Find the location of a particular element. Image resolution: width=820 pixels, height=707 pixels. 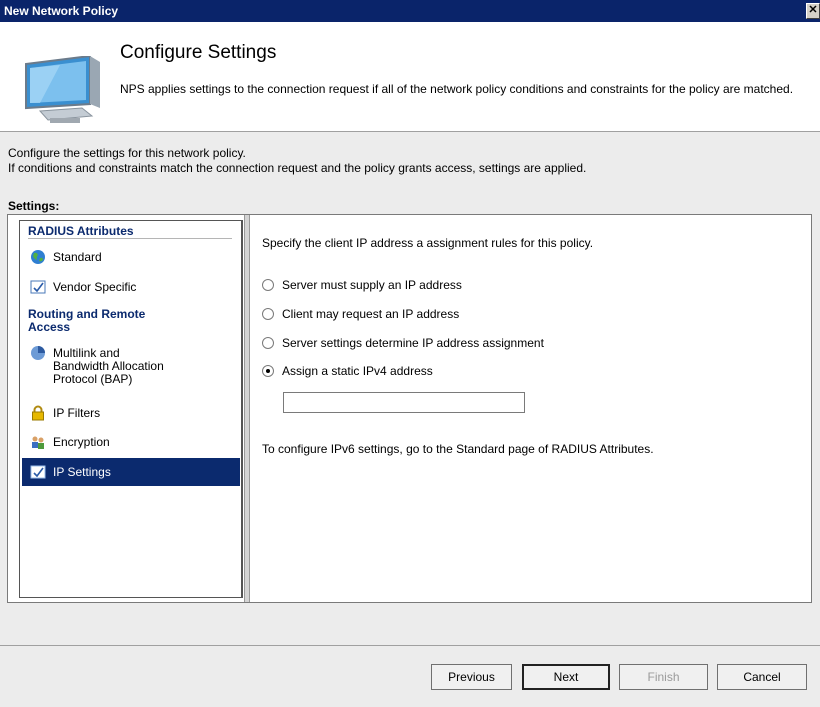

panel-splitter is located at coordinates (247, 408).